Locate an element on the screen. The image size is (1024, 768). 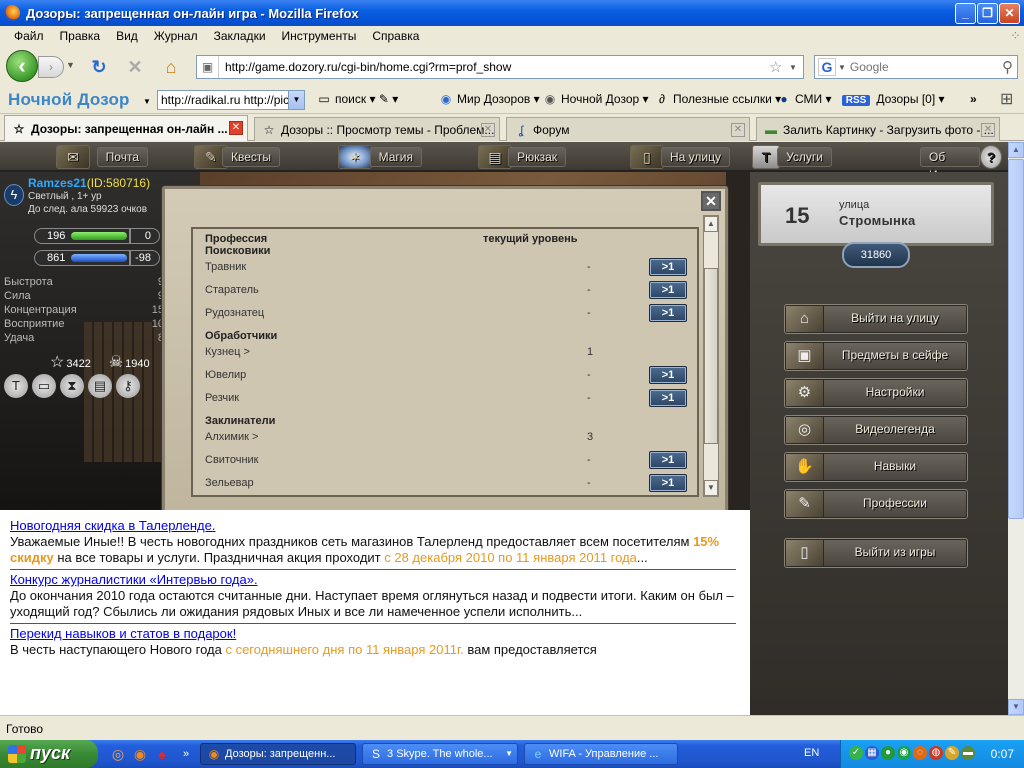
document-icon: ▤ is located at coordinates (100, 386).